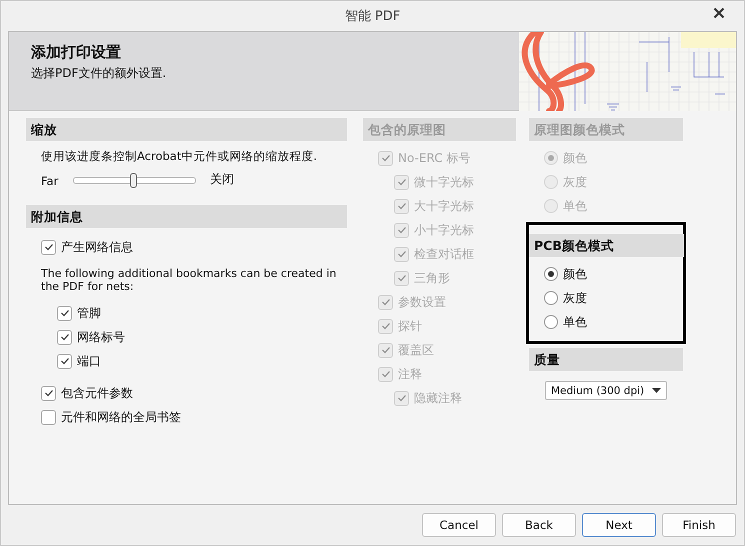 This screenshot has height=546, width=745. Describe the element at coordinates (97, 393) in the screenshot. I see `checkbox-label: 包含元件参数` at that location.